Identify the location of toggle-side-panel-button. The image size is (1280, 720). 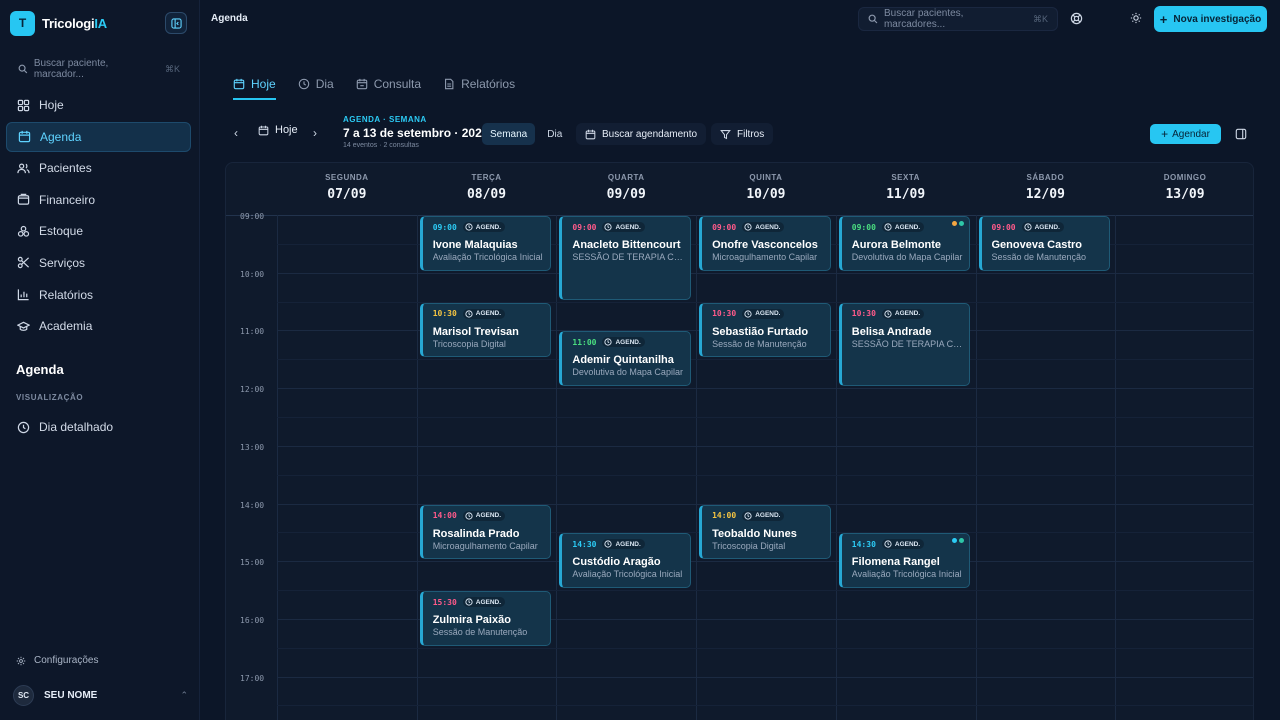
(1241, 134).